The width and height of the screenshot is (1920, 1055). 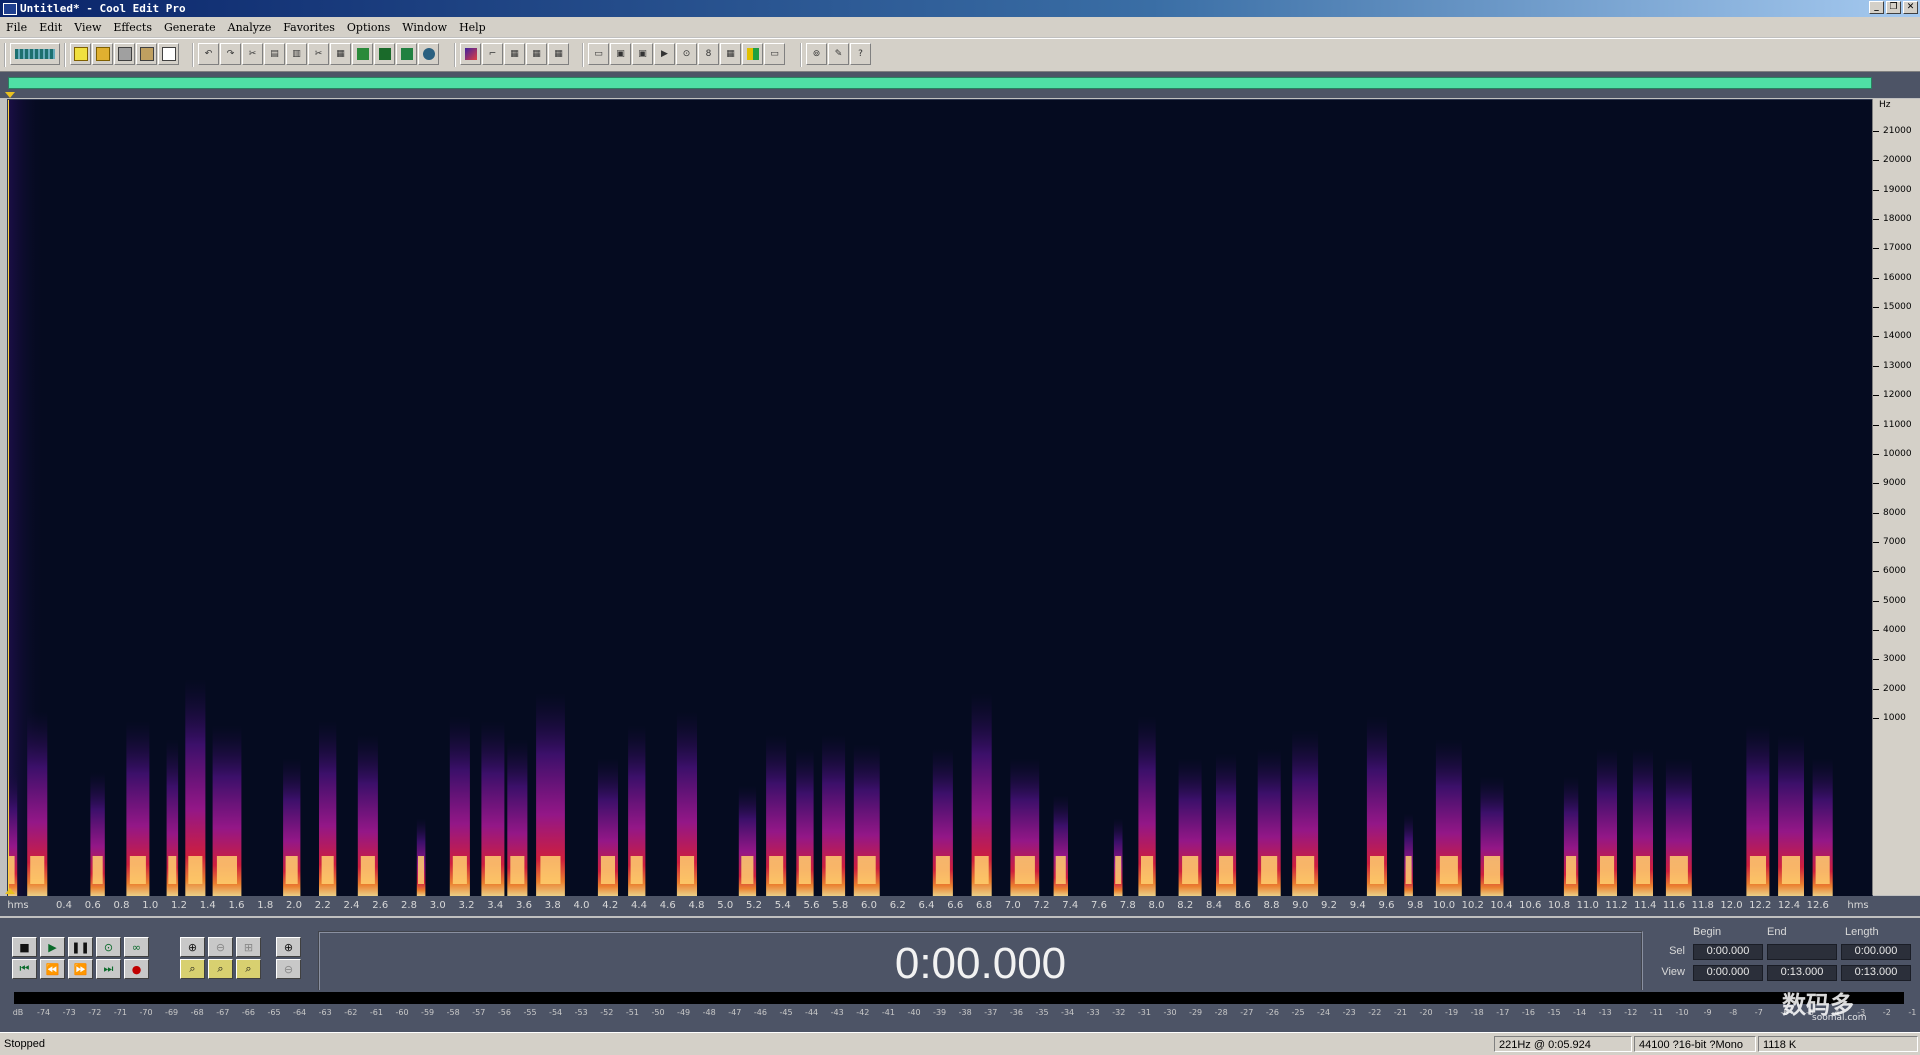 I want to click on zoom-out-vertical-icon: ⊖, so click(x=288, y=969).